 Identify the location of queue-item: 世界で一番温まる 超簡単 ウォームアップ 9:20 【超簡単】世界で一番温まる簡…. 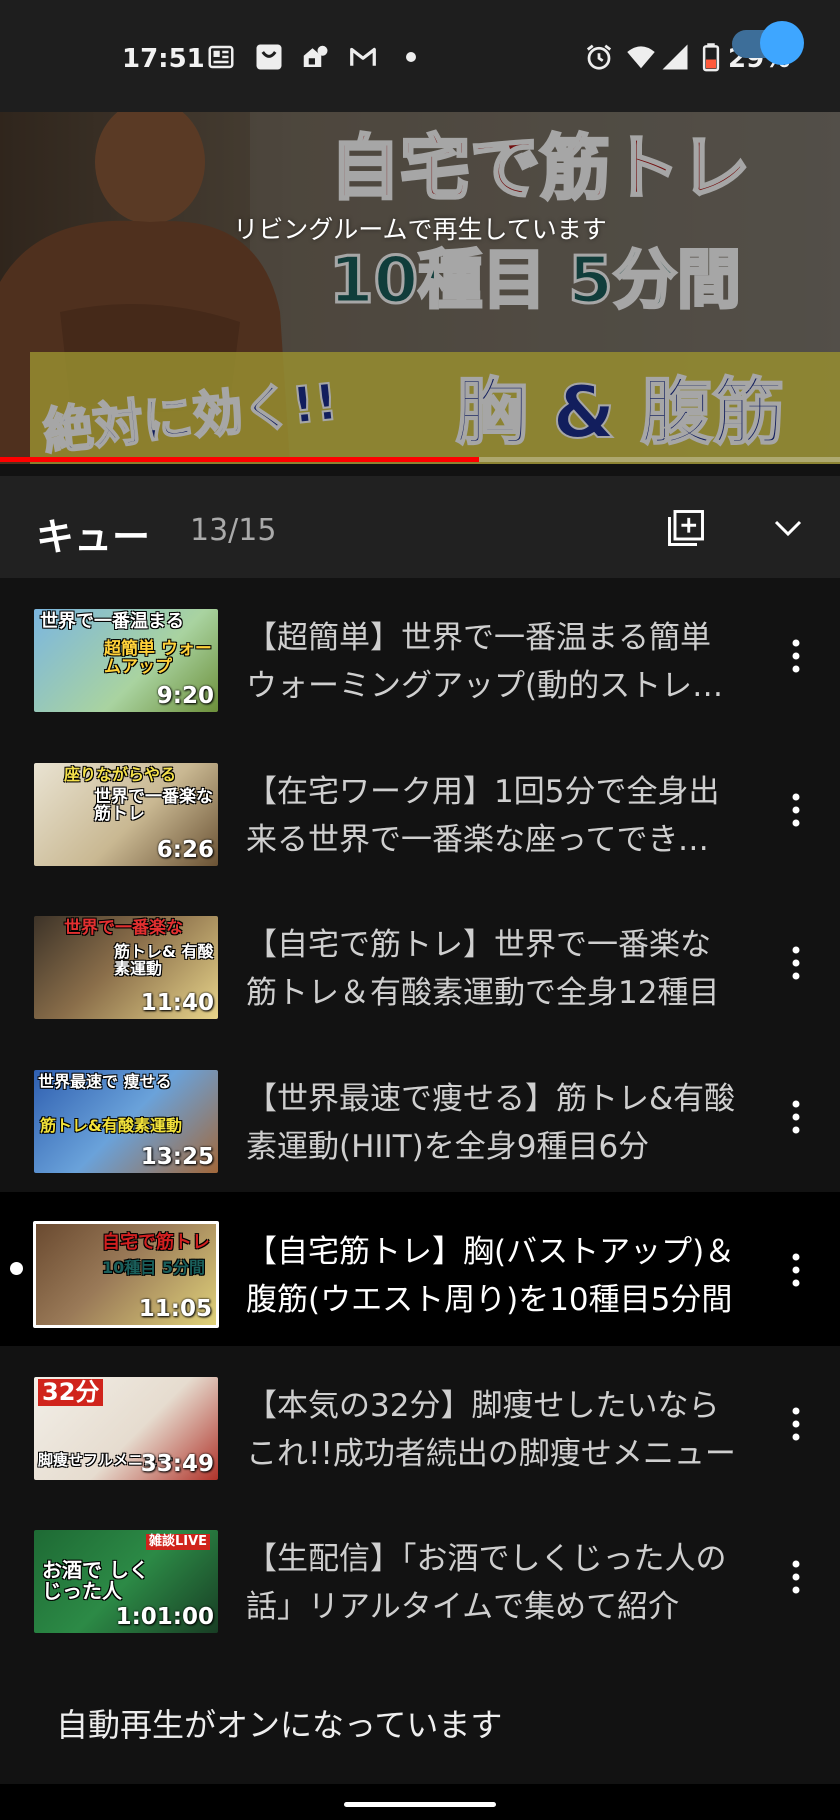
(420, 655).